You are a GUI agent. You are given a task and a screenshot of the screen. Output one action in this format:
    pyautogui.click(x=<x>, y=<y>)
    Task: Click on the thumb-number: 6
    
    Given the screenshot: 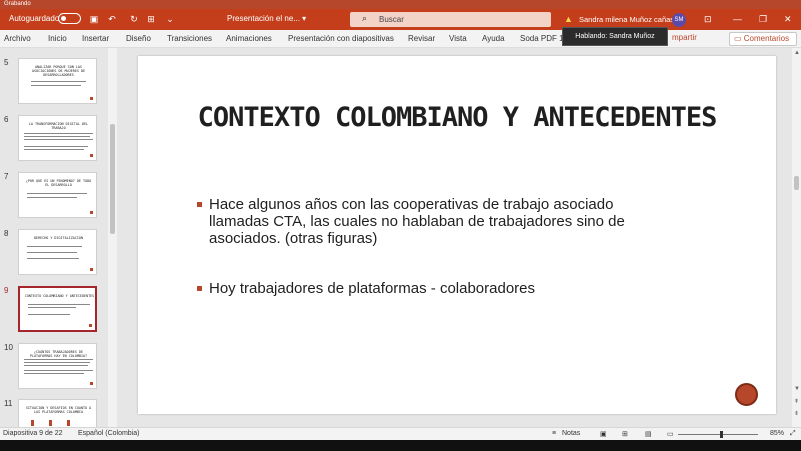 What is the action you would take?
    pyautogui.click(x=6, y=119)
    